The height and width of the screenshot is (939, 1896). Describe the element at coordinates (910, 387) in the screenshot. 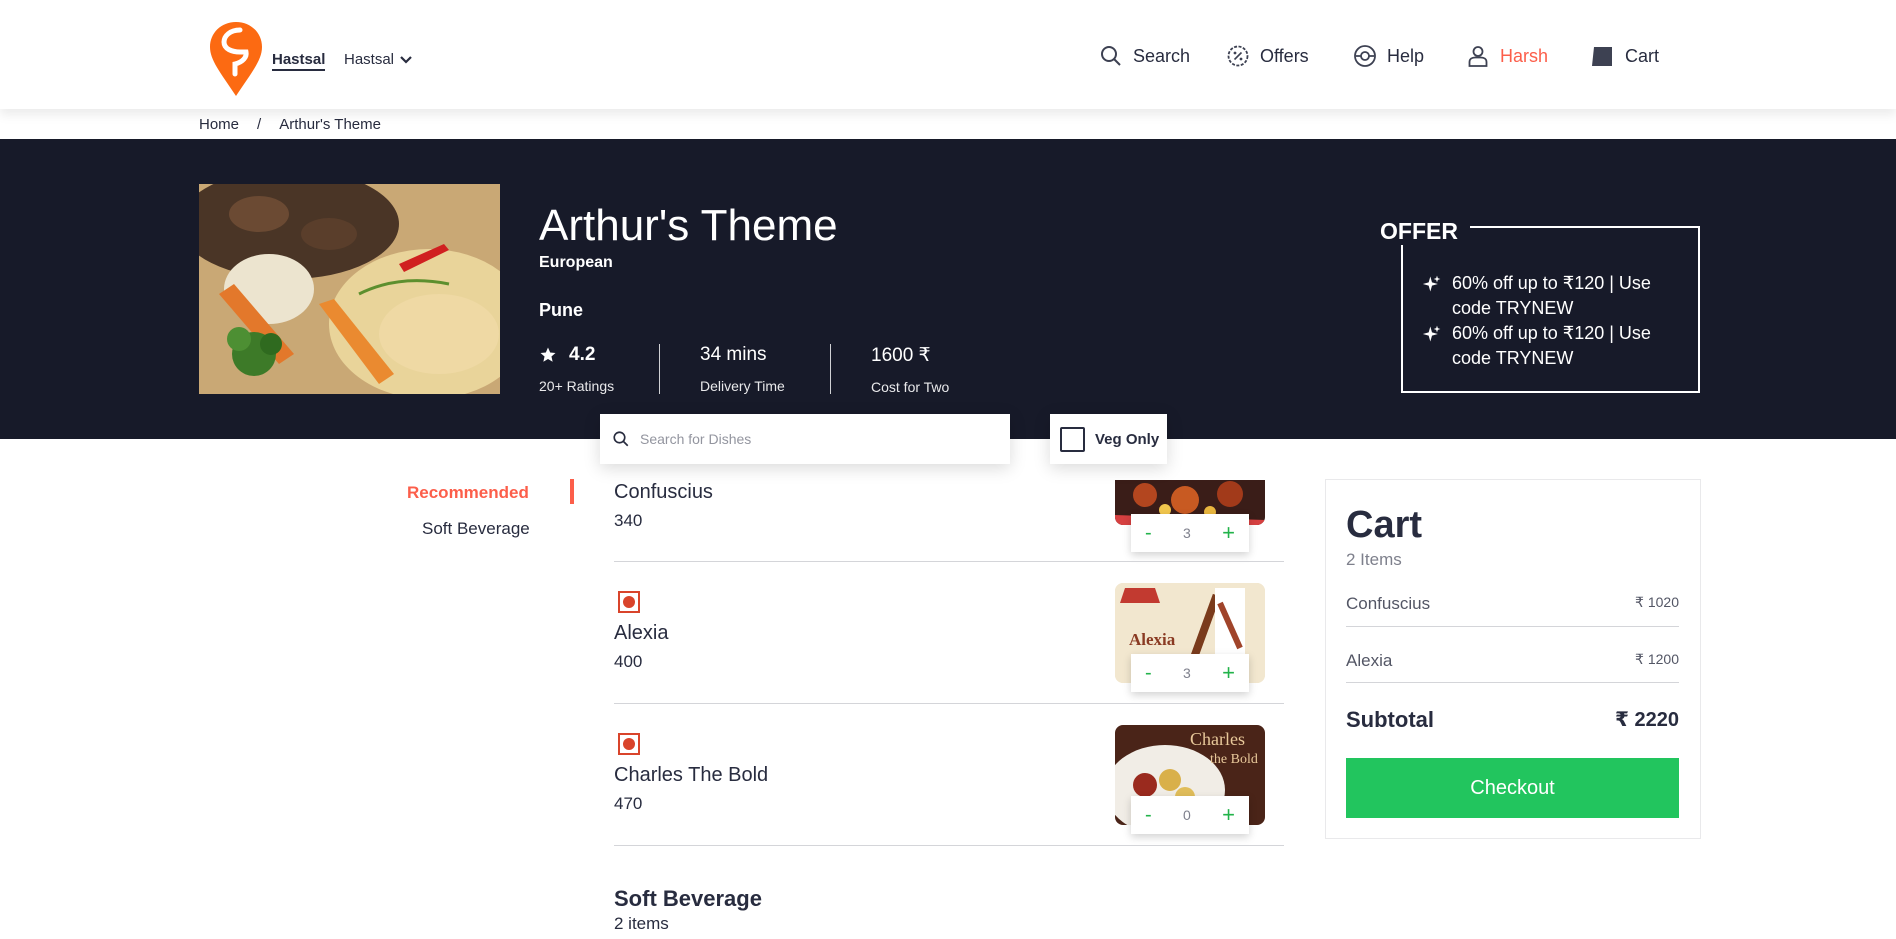

I see `cost-label: Cost for Two` at that location.